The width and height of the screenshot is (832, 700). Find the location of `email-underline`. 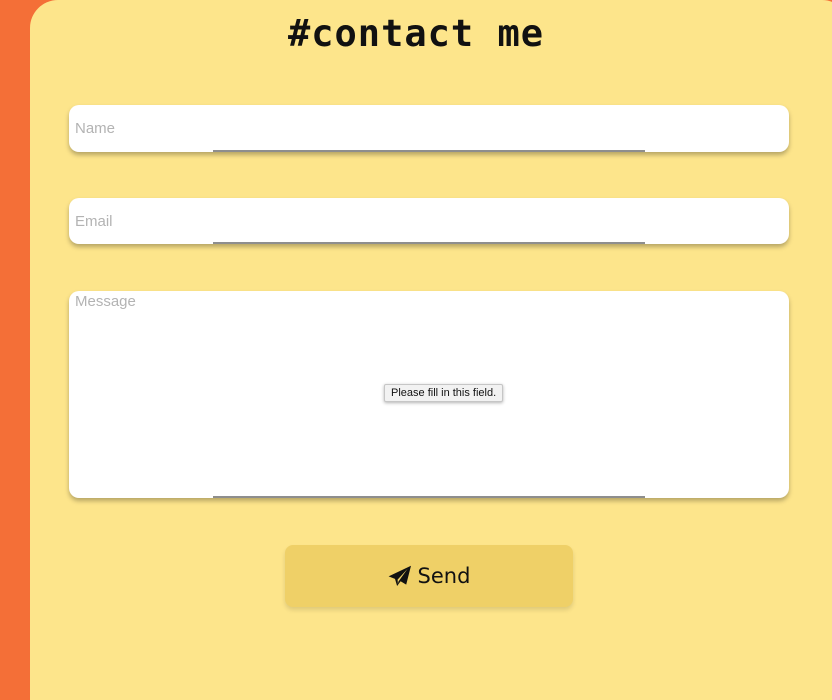

email-underline is located at coordinates (429, 243).